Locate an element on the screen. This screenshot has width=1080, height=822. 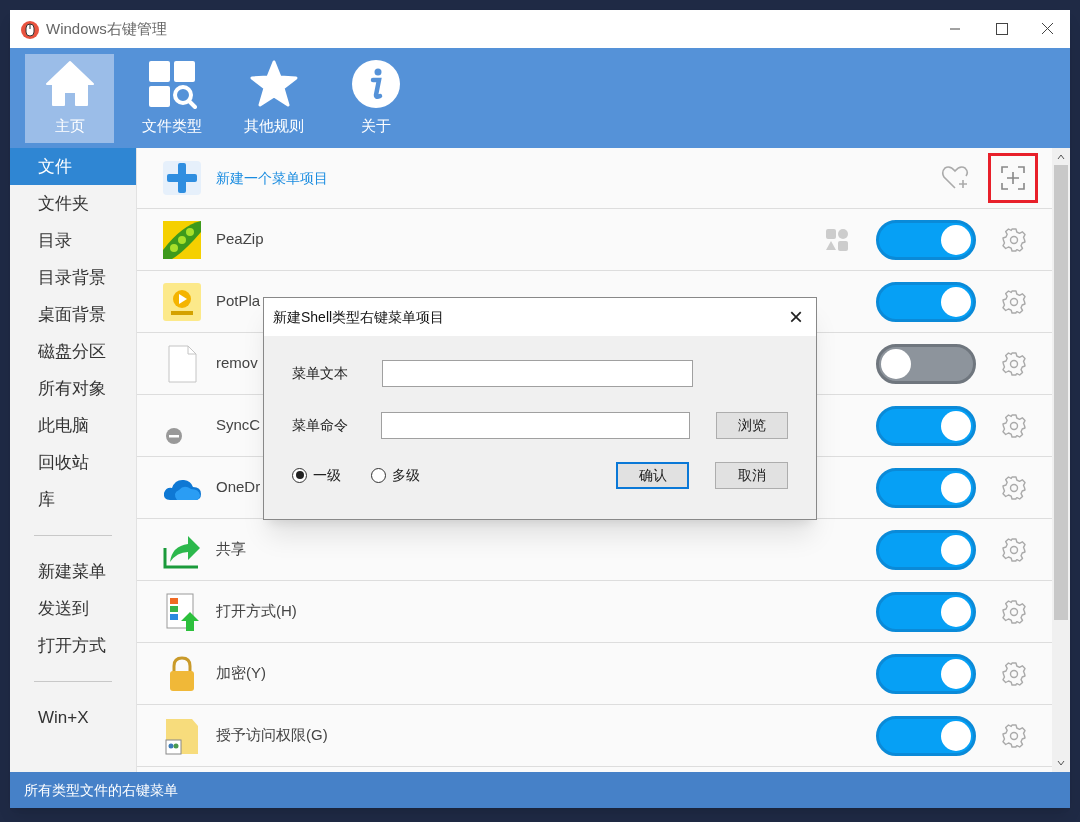
item-label: 加密(Y) is located at coordinates (241, 673).